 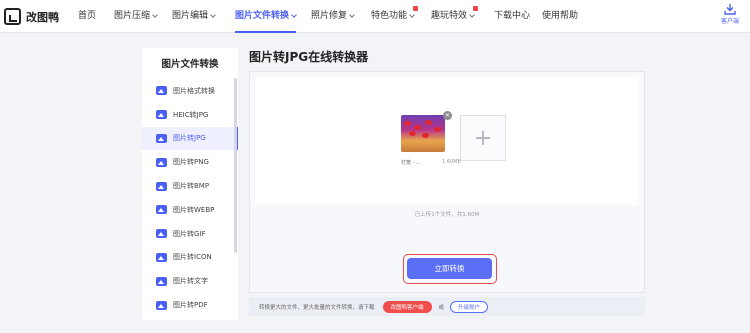 I want to click on convert-highlight: 立即转换, so click(x=450, y=269).